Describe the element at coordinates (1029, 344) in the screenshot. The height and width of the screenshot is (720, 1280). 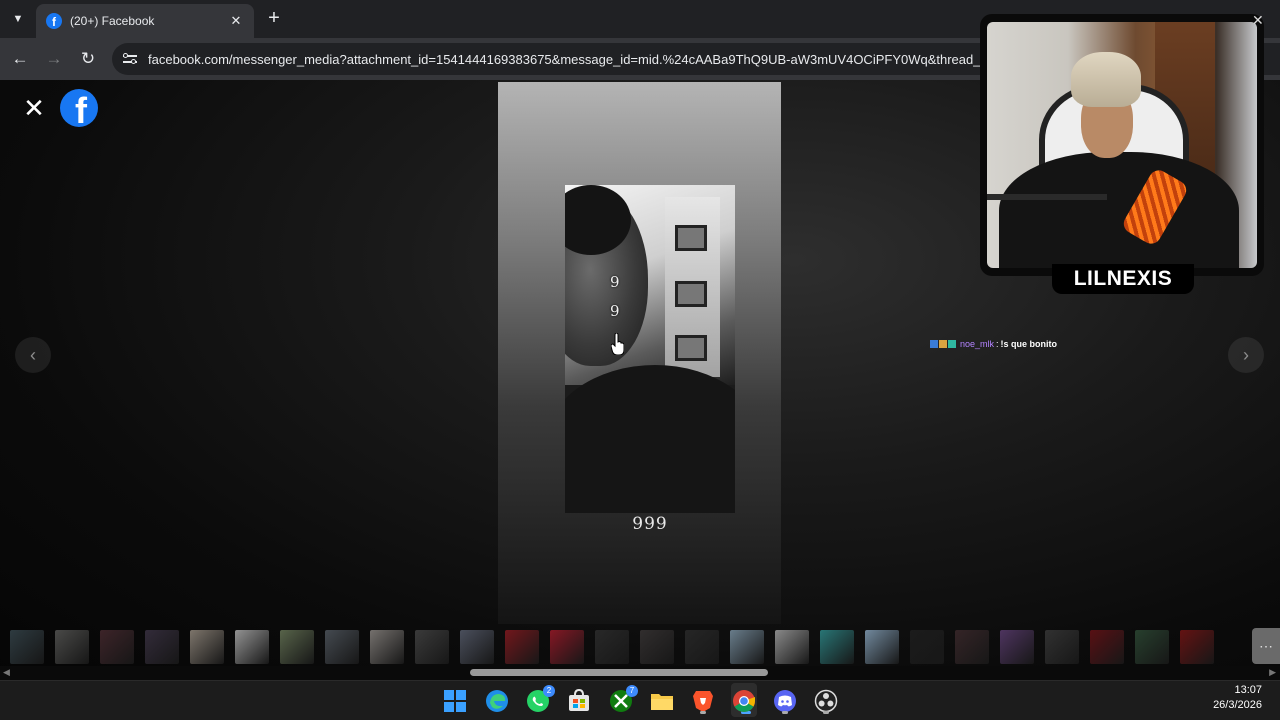
I see `chat-text: !s que bonito` at that location.